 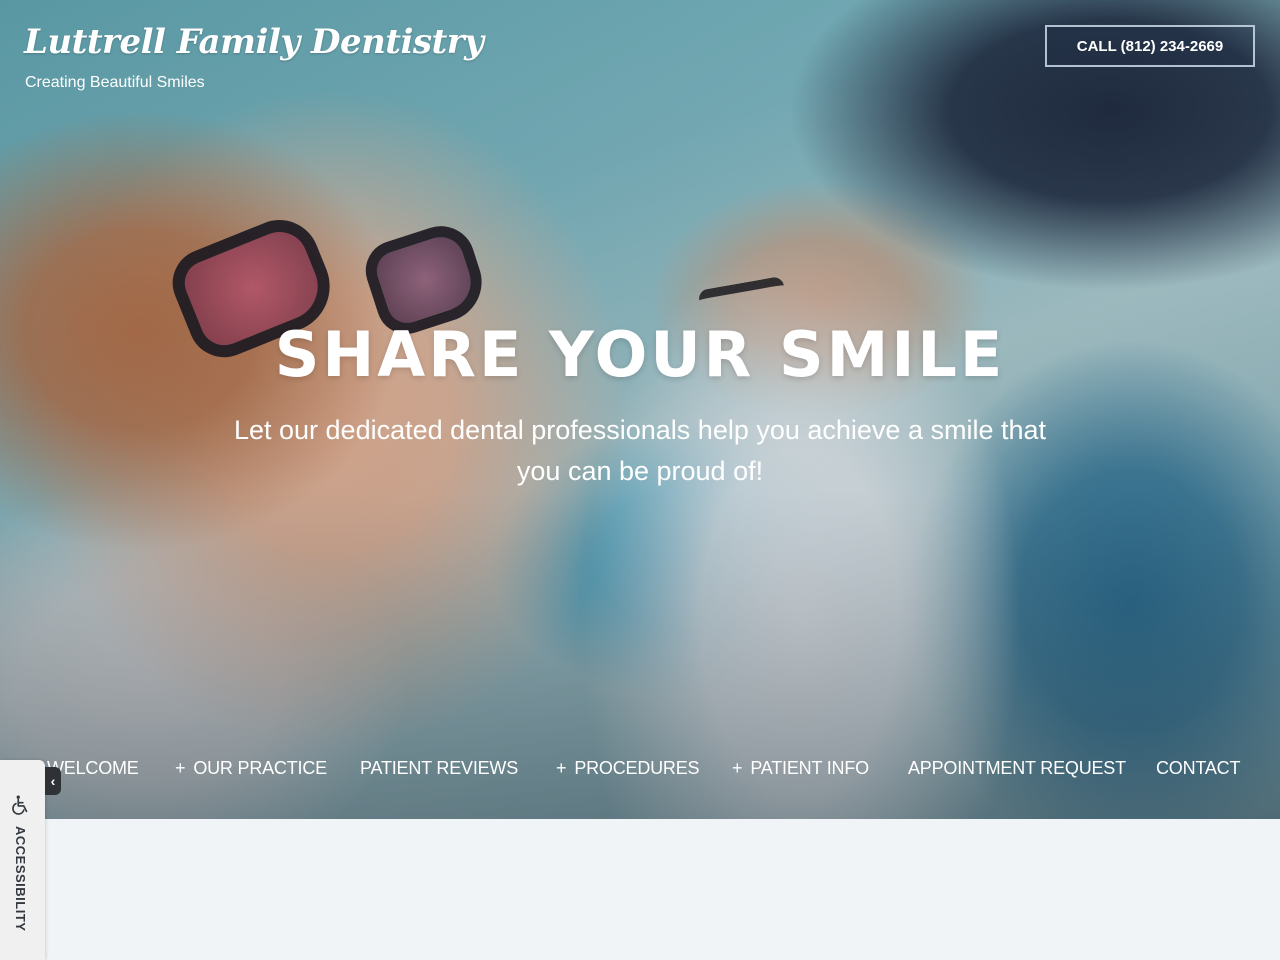 What do you see at coordinates (809, 768) in the screenshot?
I see `nav-item-label: PATIENT INFO` at bounding box center [809, 768].